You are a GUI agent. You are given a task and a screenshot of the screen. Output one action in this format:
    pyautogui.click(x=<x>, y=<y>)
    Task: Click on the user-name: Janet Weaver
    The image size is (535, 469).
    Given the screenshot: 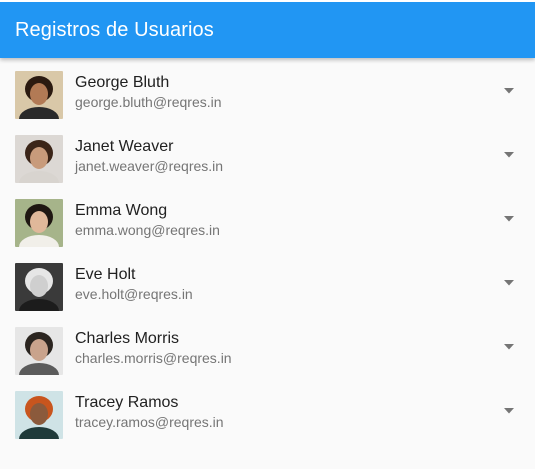 What is the action you would take?
    pyautogui.click(x=124, y=146)
    